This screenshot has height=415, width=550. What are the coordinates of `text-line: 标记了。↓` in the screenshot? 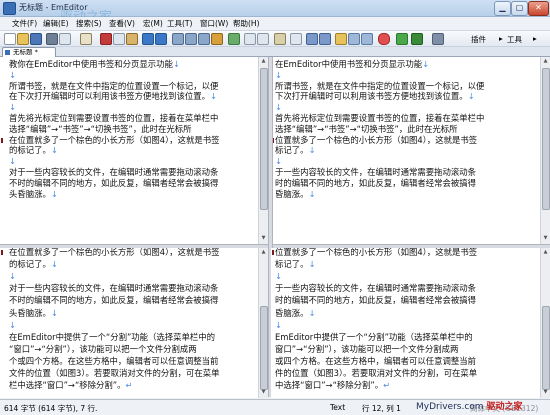 It's located at (295, 150).